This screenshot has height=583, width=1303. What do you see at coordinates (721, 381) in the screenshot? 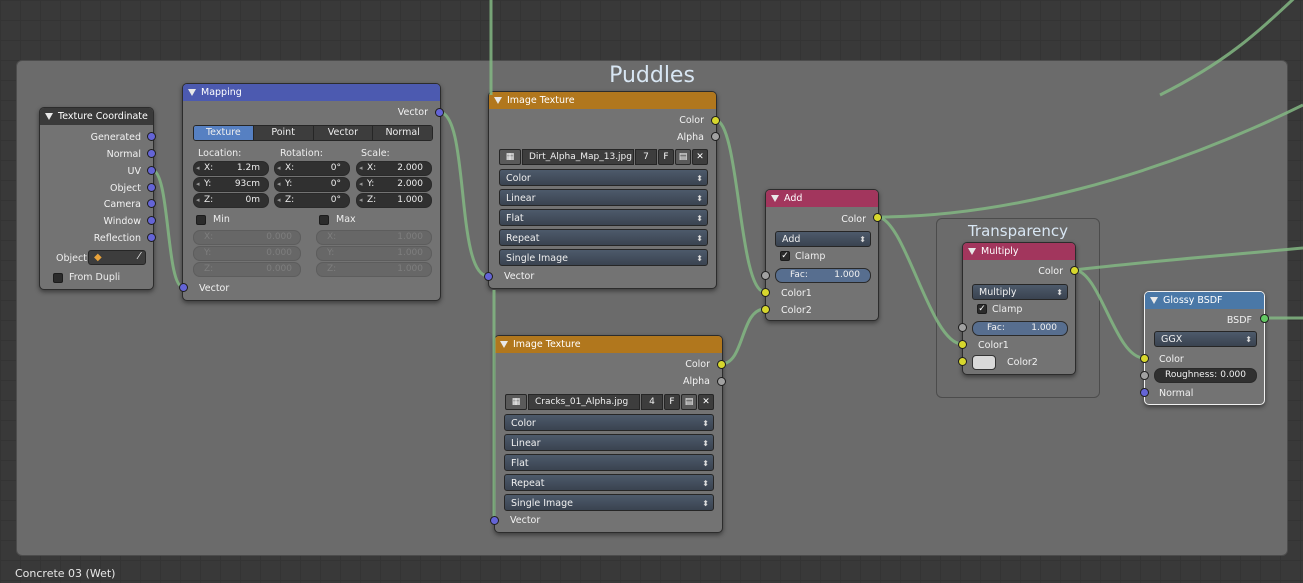
I see `socket-image2-alpha-out` at bounding box center [721, 381].